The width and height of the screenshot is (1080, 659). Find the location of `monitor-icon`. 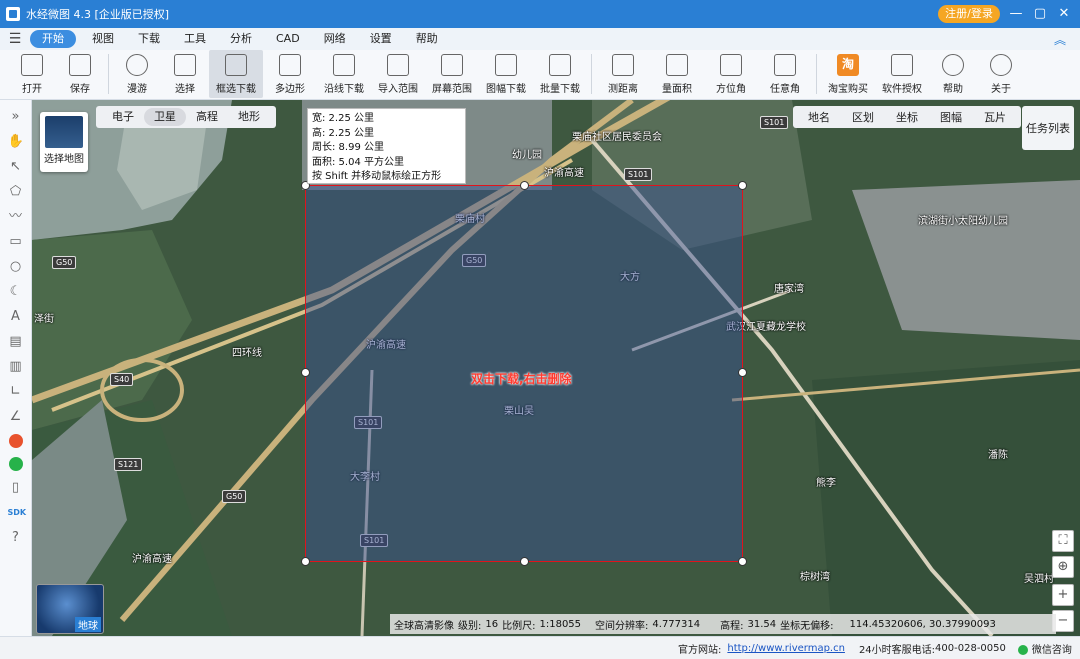

monitor-icon is located at coordinates (452, 65).